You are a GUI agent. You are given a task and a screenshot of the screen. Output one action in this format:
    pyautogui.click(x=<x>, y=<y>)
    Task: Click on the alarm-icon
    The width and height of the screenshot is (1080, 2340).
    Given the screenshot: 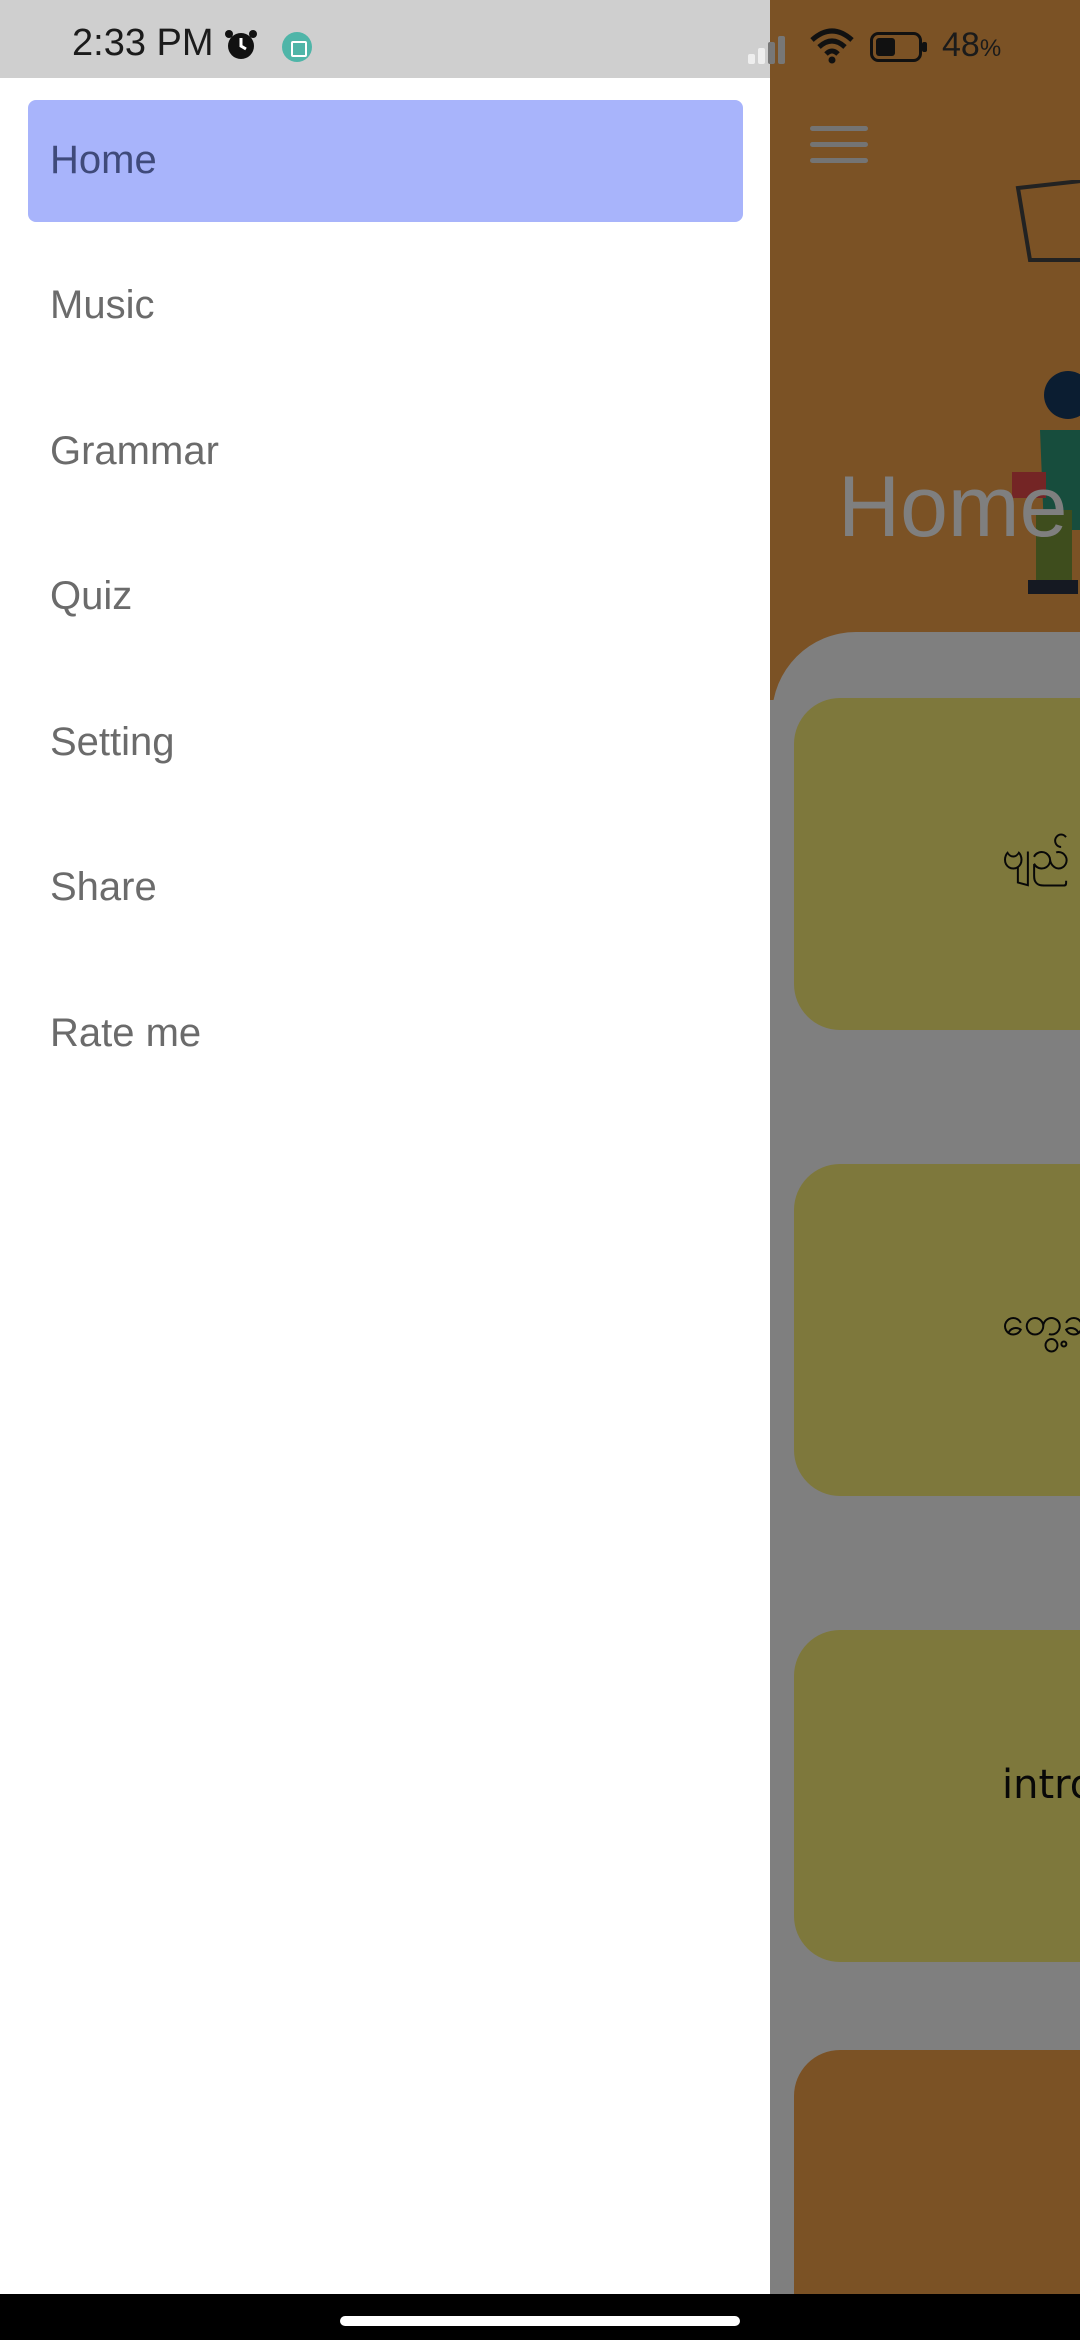 What is the action you would take?
    pyautogui.click(x=241, y=44)
    